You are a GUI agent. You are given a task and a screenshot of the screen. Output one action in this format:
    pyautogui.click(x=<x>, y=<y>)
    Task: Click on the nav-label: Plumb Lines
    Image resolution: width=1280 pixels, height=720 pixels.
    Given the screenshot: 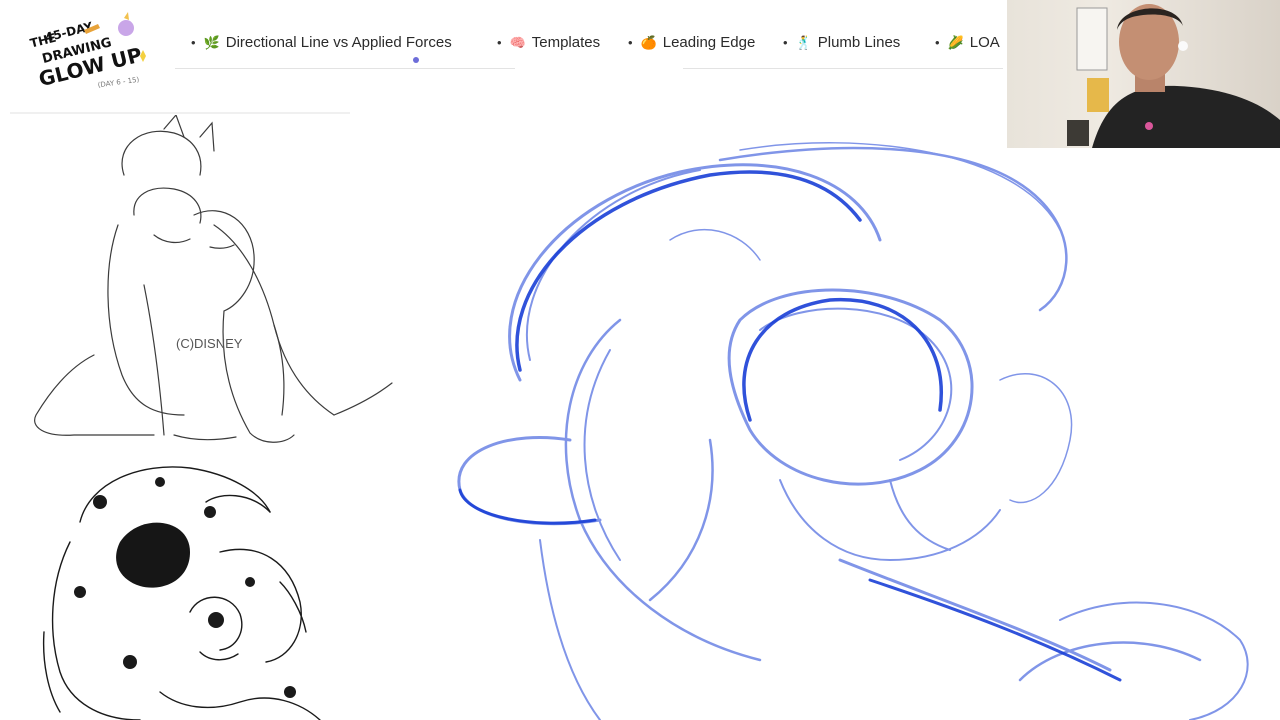 What is the action you would take?
    pyautogui.click(x=859, y=42)
    